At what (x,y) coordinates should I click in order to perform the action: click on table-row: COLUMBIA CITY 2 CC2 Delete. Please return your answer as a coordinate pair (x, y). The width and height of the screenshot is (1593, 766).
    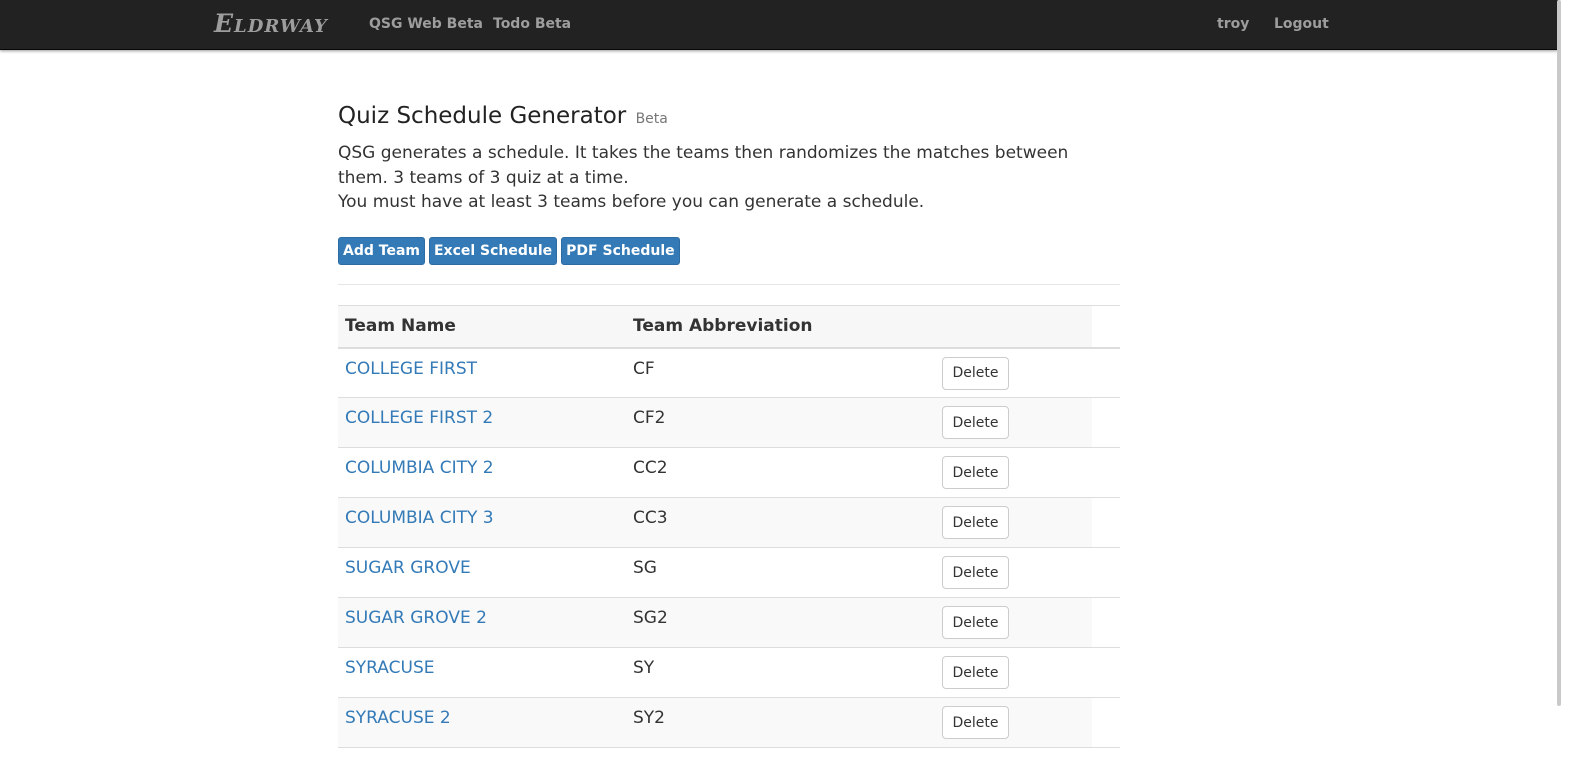
    Looking at the image, I should click on (729, 472).